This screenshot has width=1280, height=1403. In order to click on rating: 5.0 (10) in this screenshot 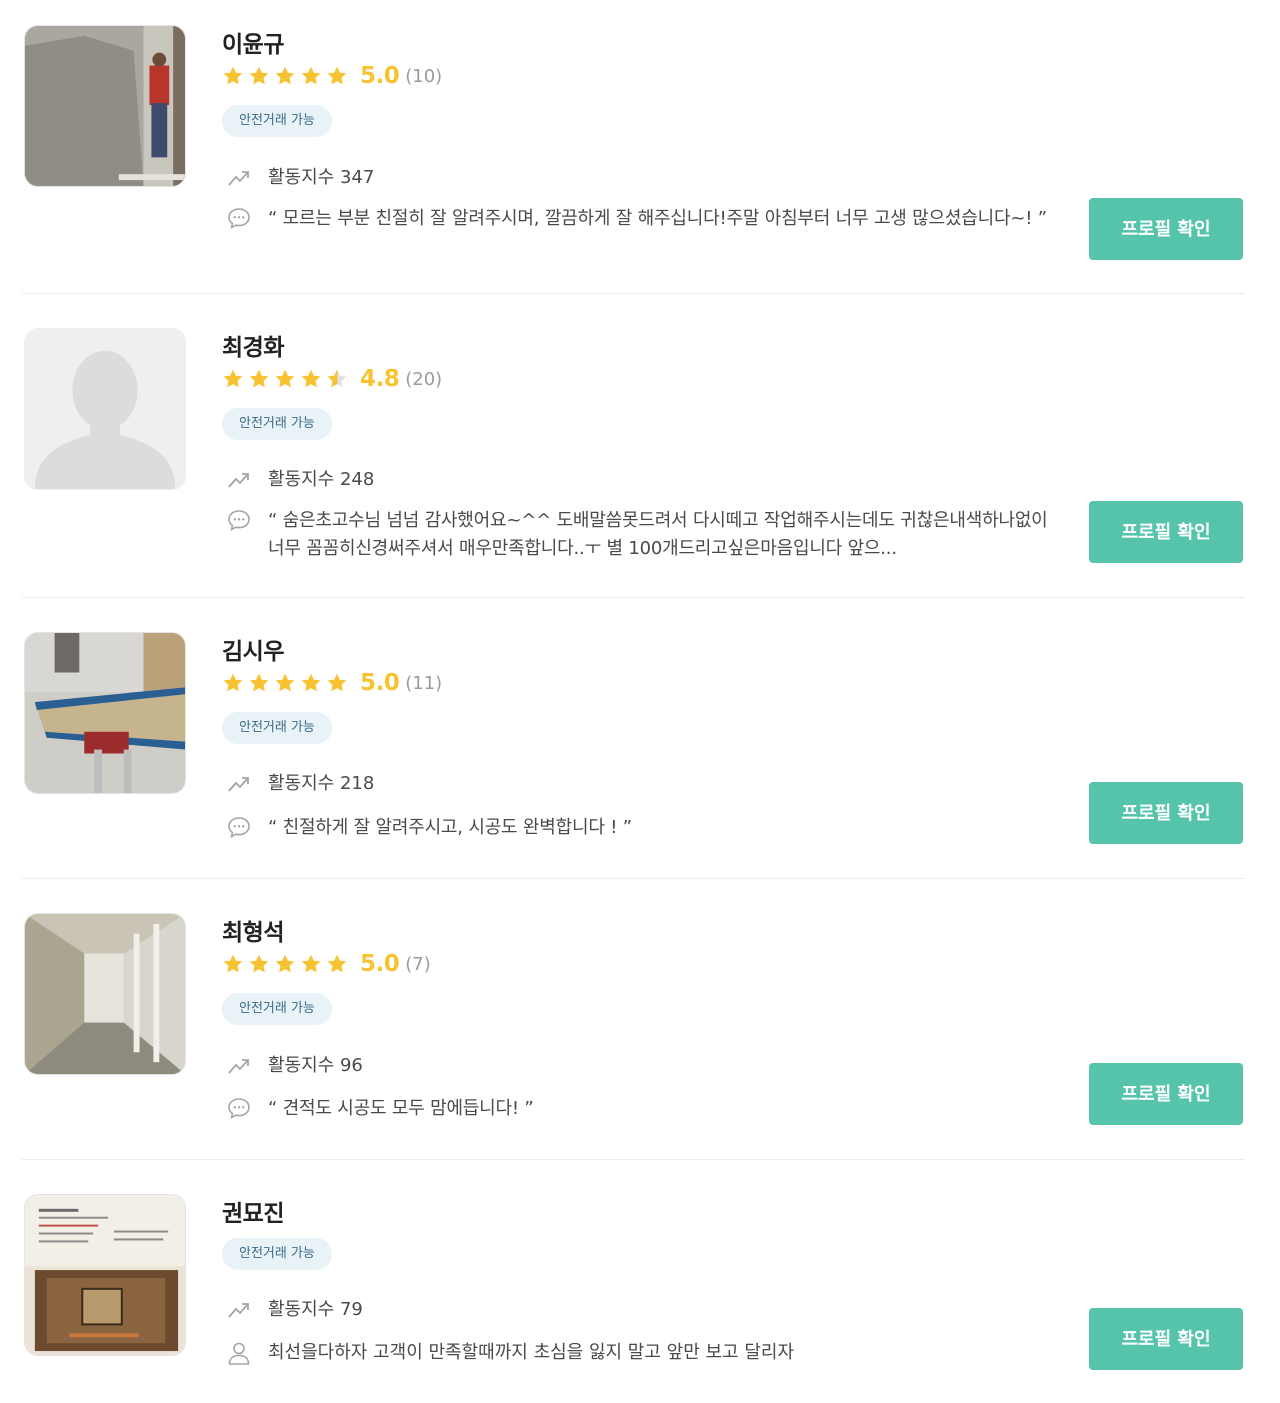, I will do `click(332, 76)`.